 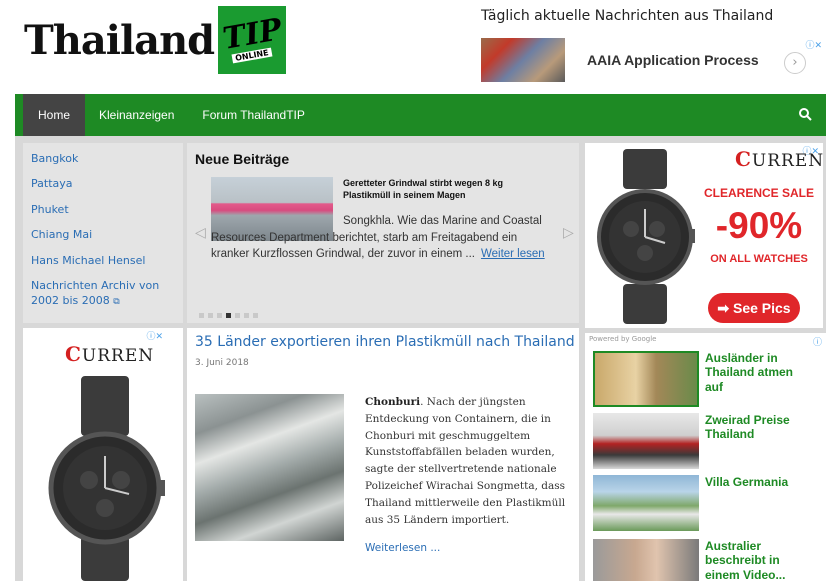 I want to click on logo-badge-text: TIP, so click(x=252, y=34).